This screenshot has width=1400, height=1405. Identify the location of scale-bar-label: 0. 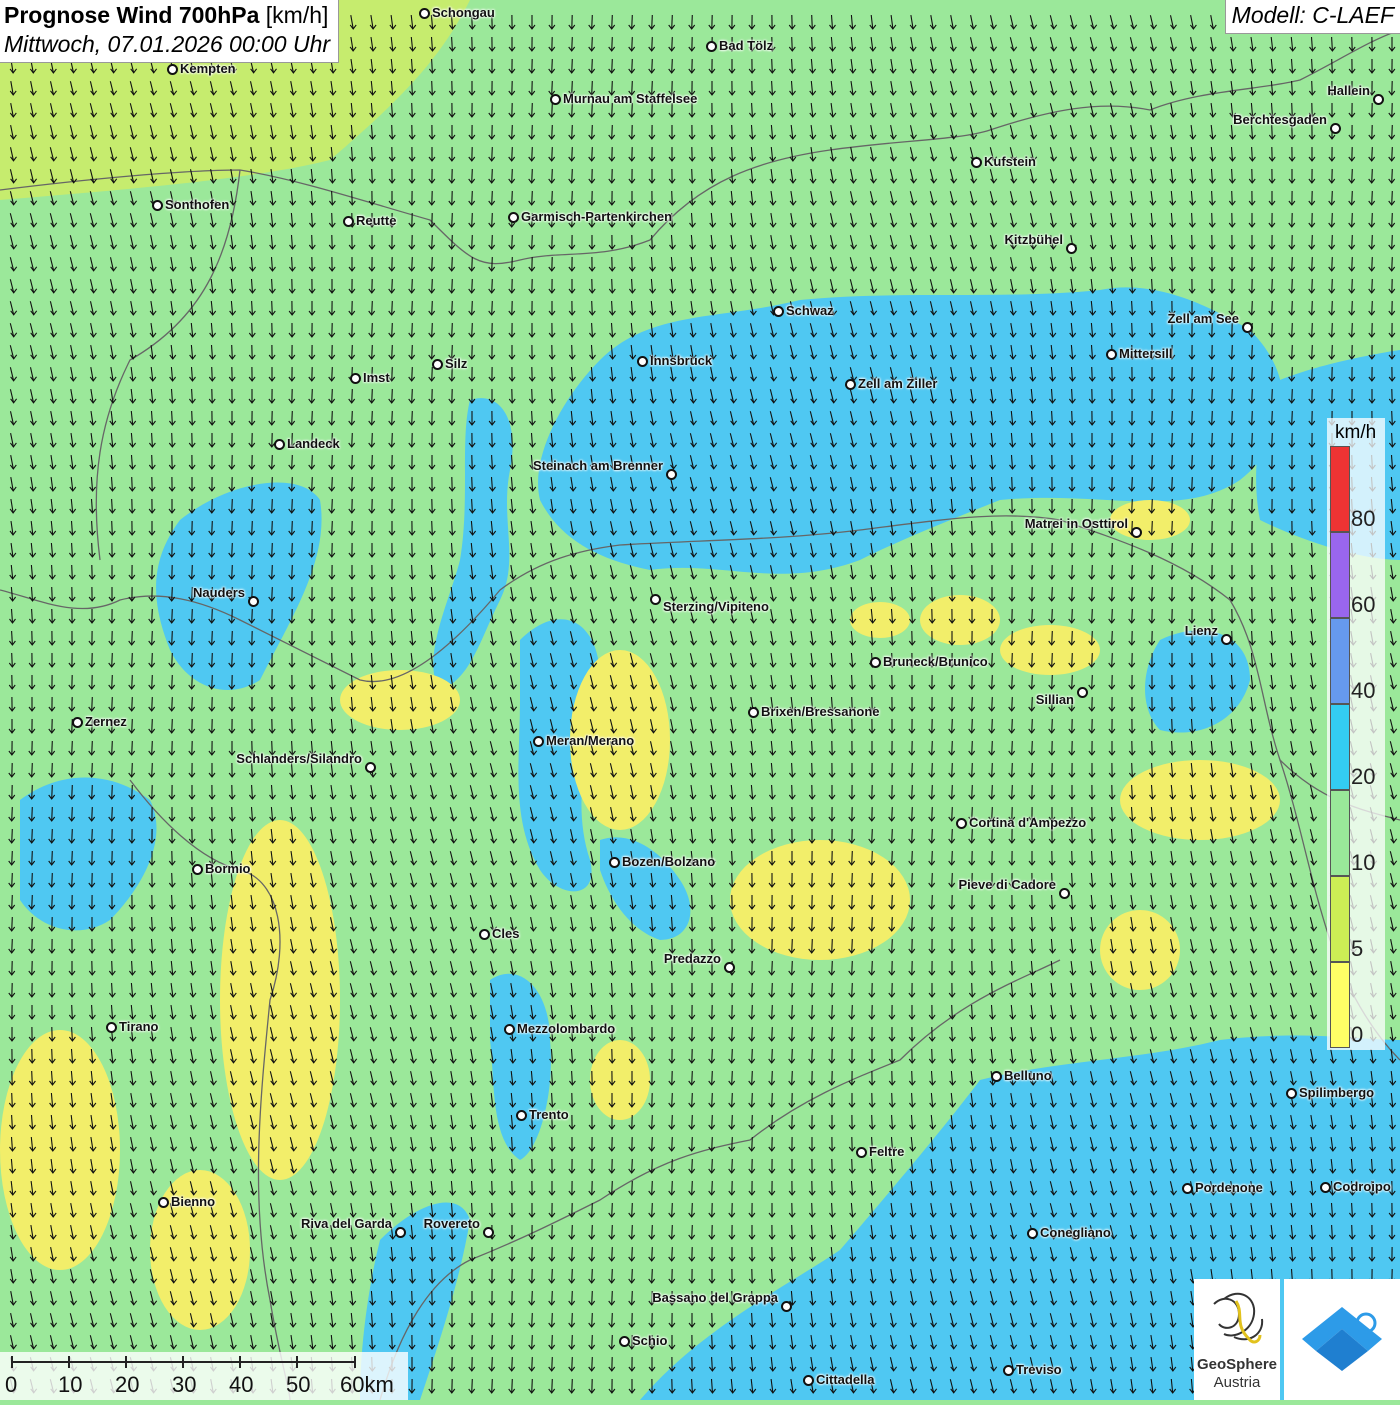
(11, 1385).